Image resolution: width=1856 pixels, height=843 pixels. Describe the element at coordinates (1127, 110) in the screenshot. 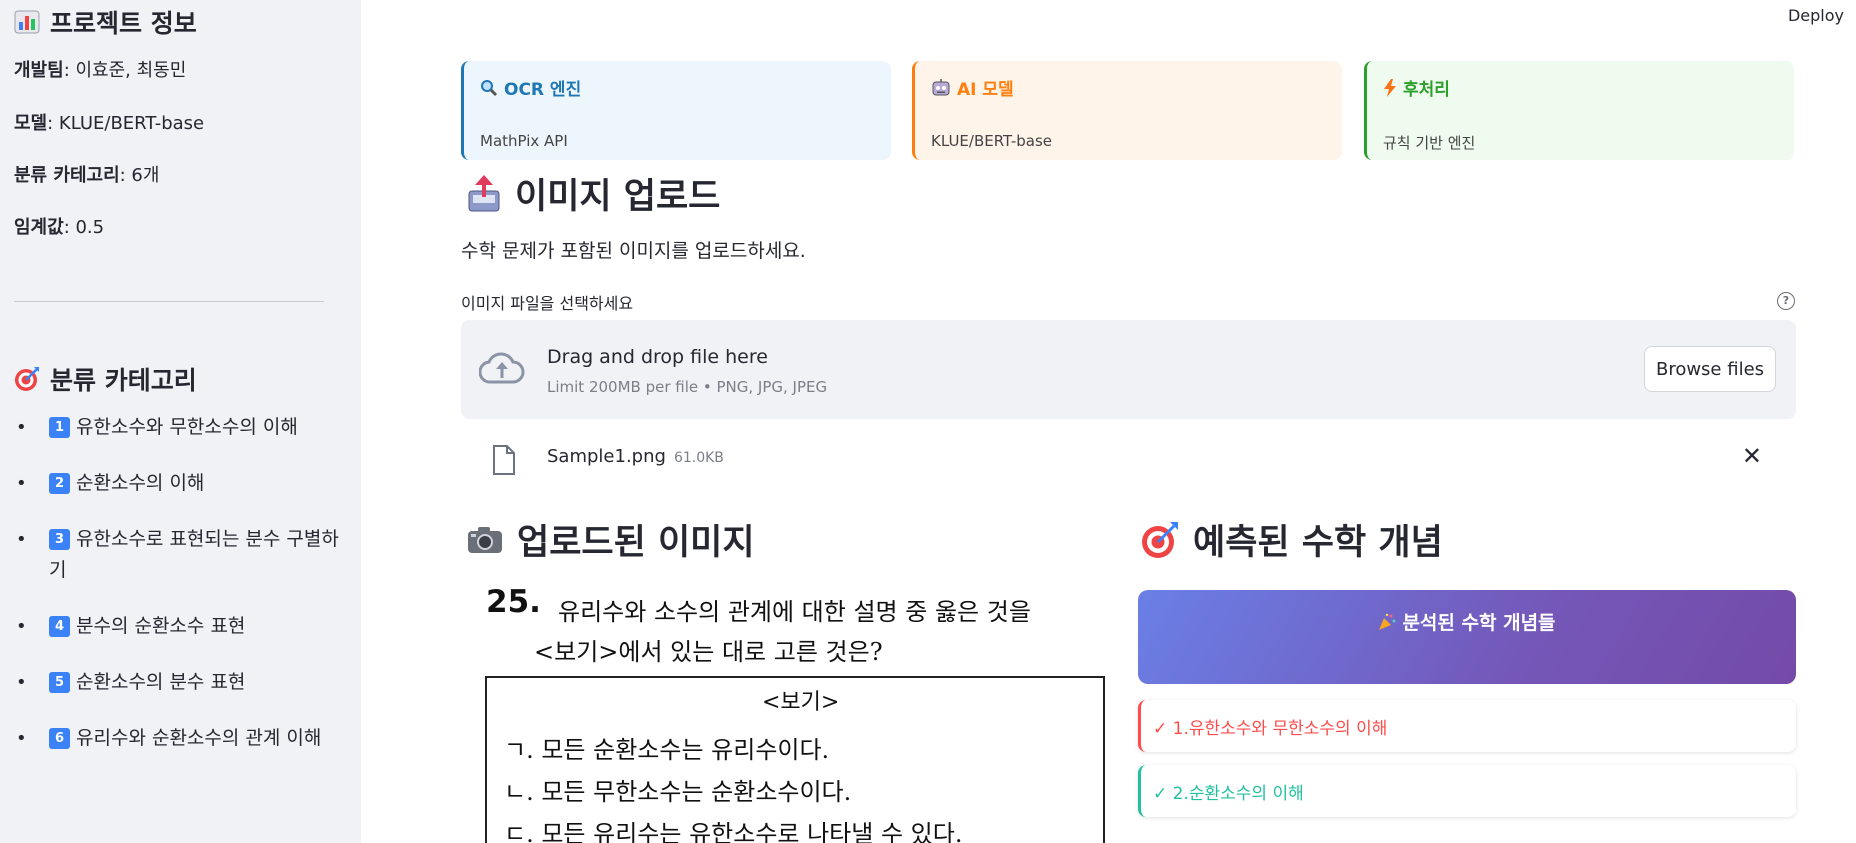

I see `card-ai-model: AI 모델 KLUE/BERT-base` at that location.